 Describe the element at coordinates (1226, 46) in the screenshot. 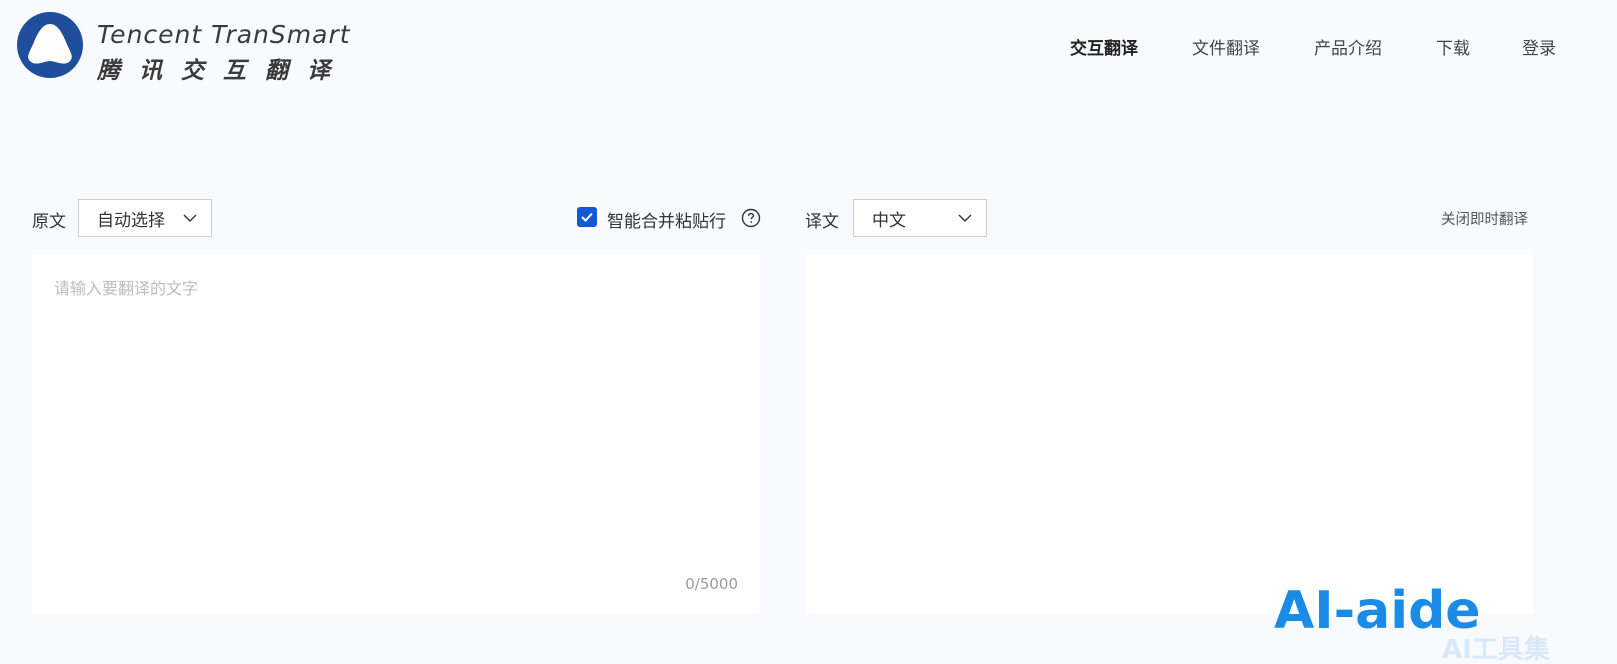

I see `nav-item-file-translate: 文件翻译` at that location.